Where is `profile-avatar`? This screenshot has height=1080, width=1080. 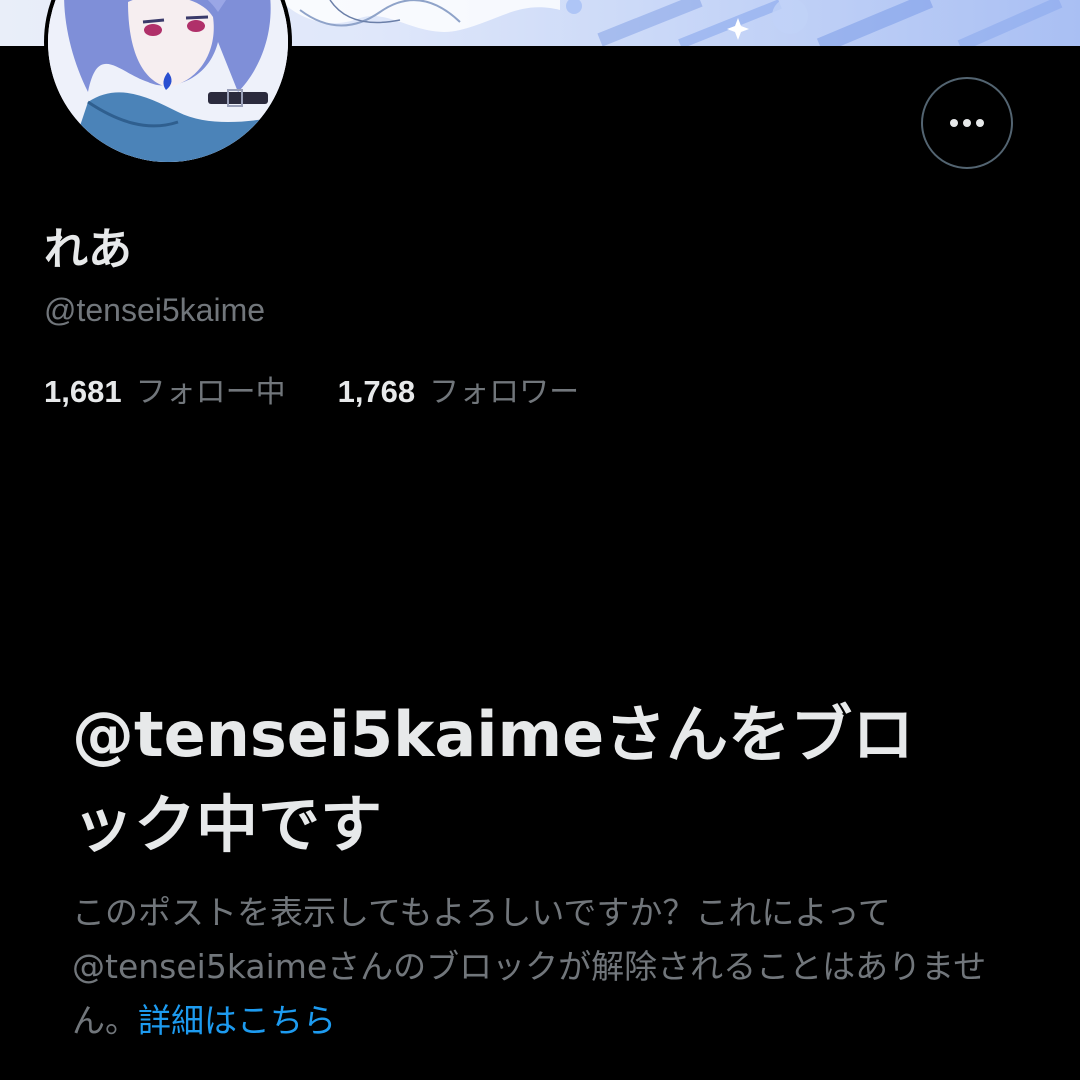
profile-avatar is located at coordinates (168, 83).